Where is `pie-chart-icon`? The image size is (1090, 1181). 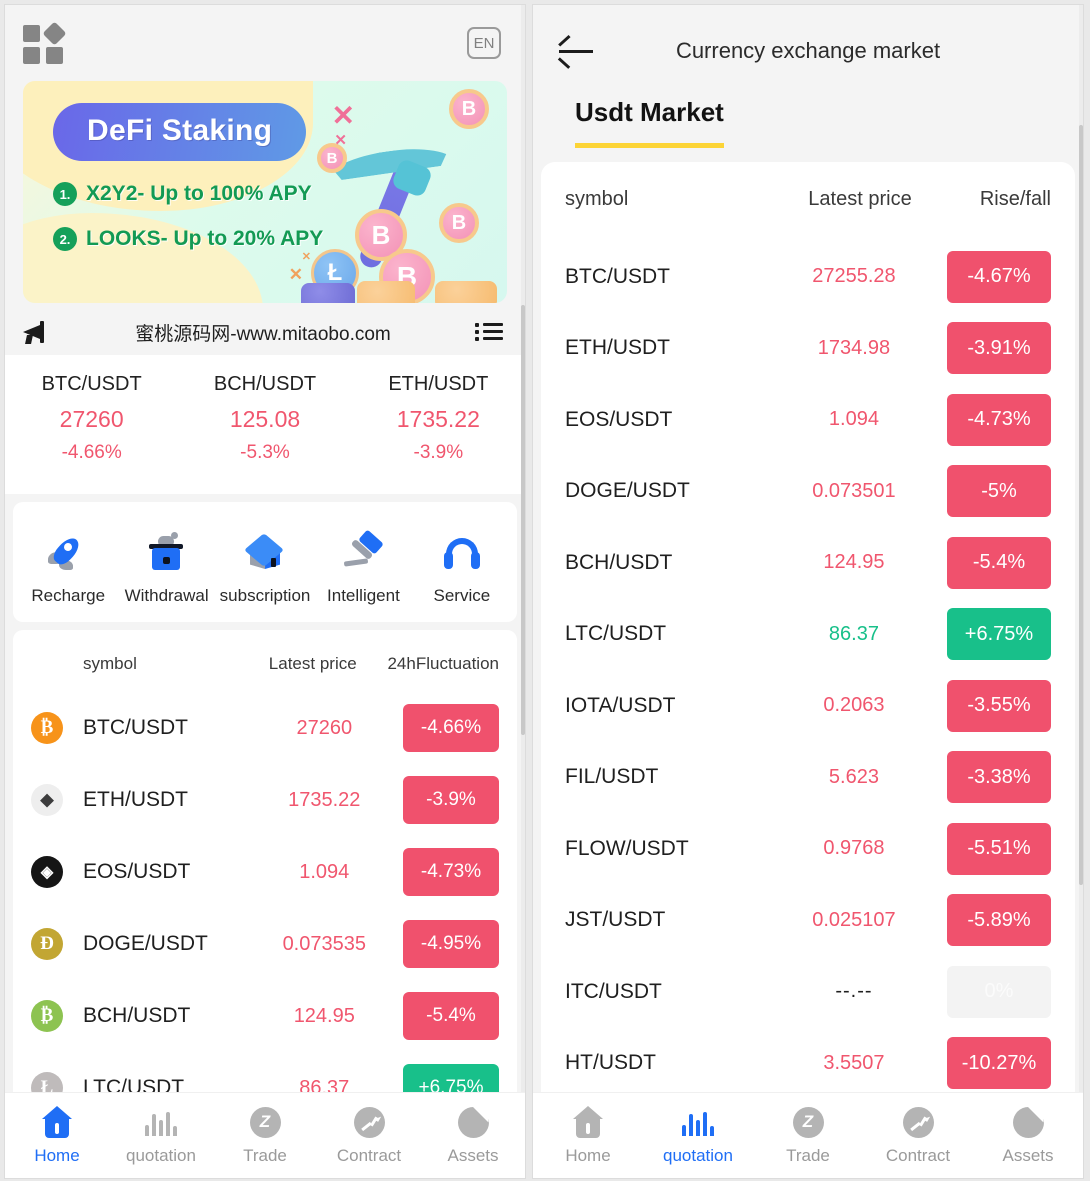
pie-chart-icon is located at coordinates (473, 1122).